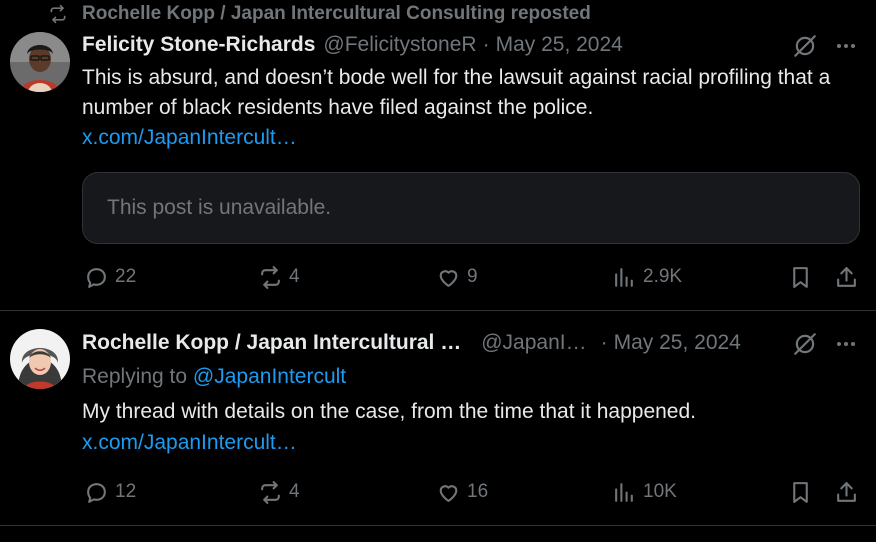 This screenshot has height=542, width=876. Describe the element at coordinates (269, 376) in the screenshot. I see `replying-to-mention: @JapanIntercult` at that location.